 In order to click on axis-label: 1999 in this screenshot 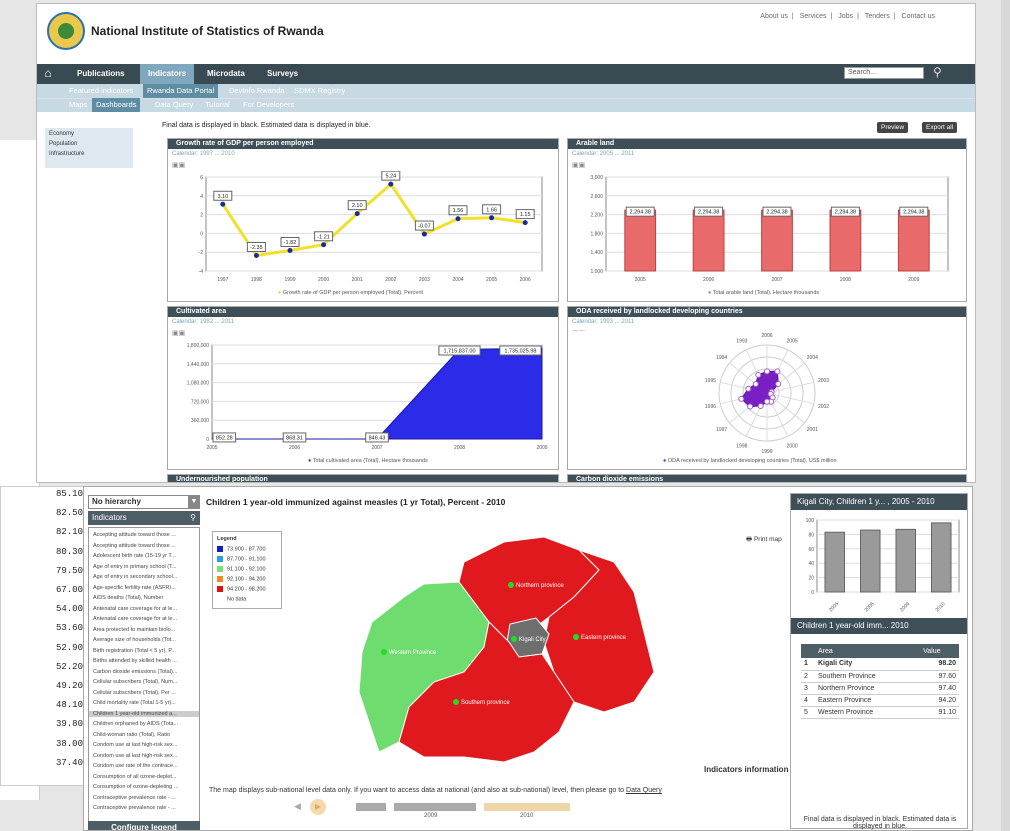, I will do `click(766, 452)`.